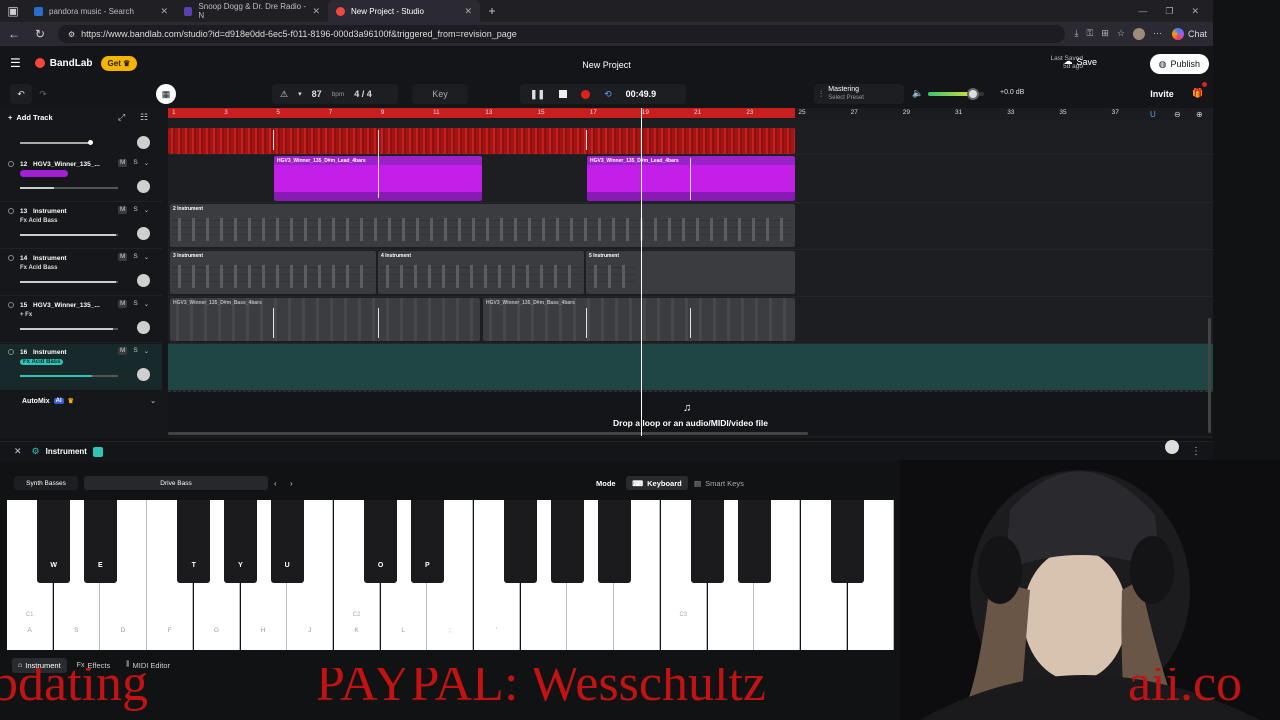 This screenshot has height=720, width=1280. What do you see at coordinates (719, 483) in the screenshot?
I see `smart-keys-mode-button: ▤ Smart Keys` at bounding box center [719, 483].